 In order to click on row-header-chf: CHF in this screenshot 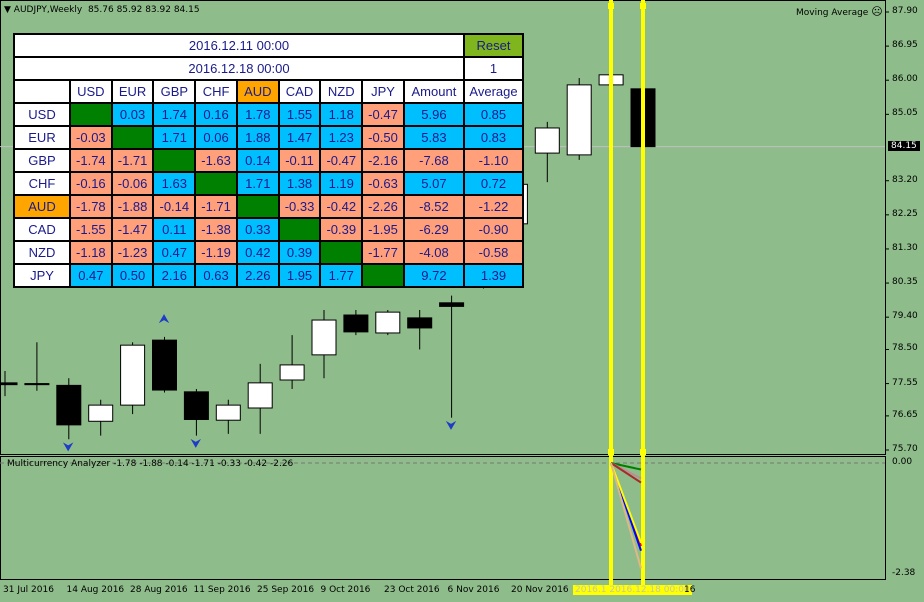, I will do `click(42, 183)`.